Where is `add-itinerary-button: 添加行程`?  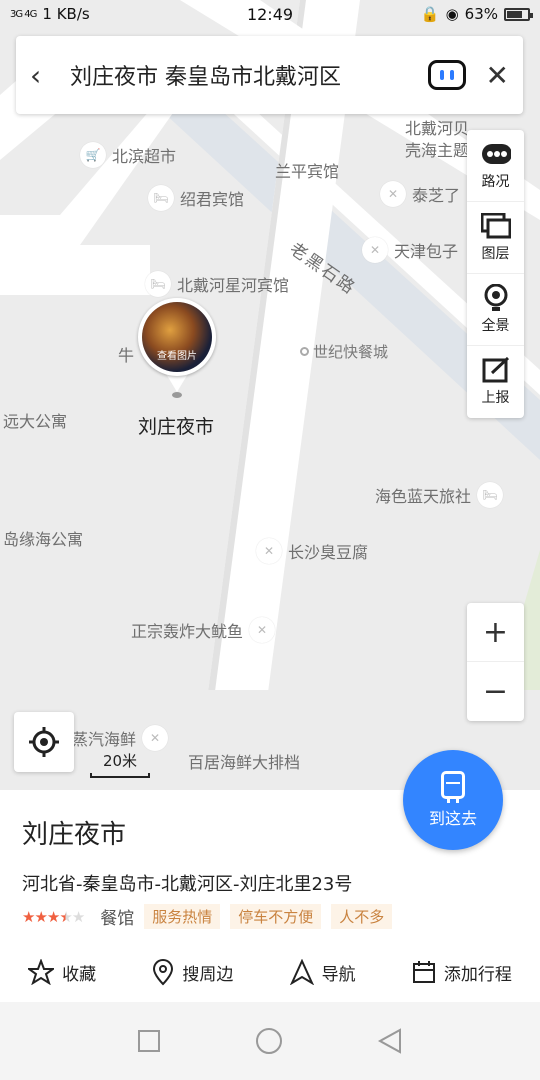
add-itinerary-button: 添加行程 is located at coordinates (462, 972).